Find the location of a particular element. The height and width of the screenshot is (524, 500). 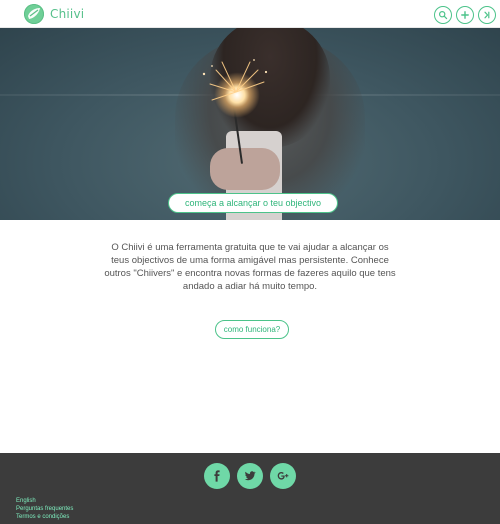

login-button is located at coordinates (487, 15).